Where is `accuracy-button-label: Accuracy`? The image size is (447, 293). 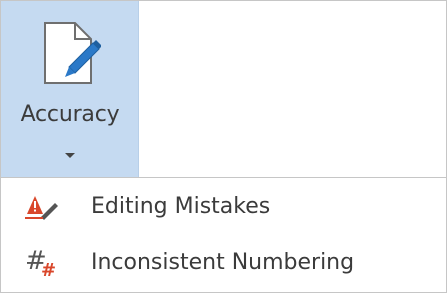 accuracy-button-label: Accuracy is located at coordinates (70, 114).